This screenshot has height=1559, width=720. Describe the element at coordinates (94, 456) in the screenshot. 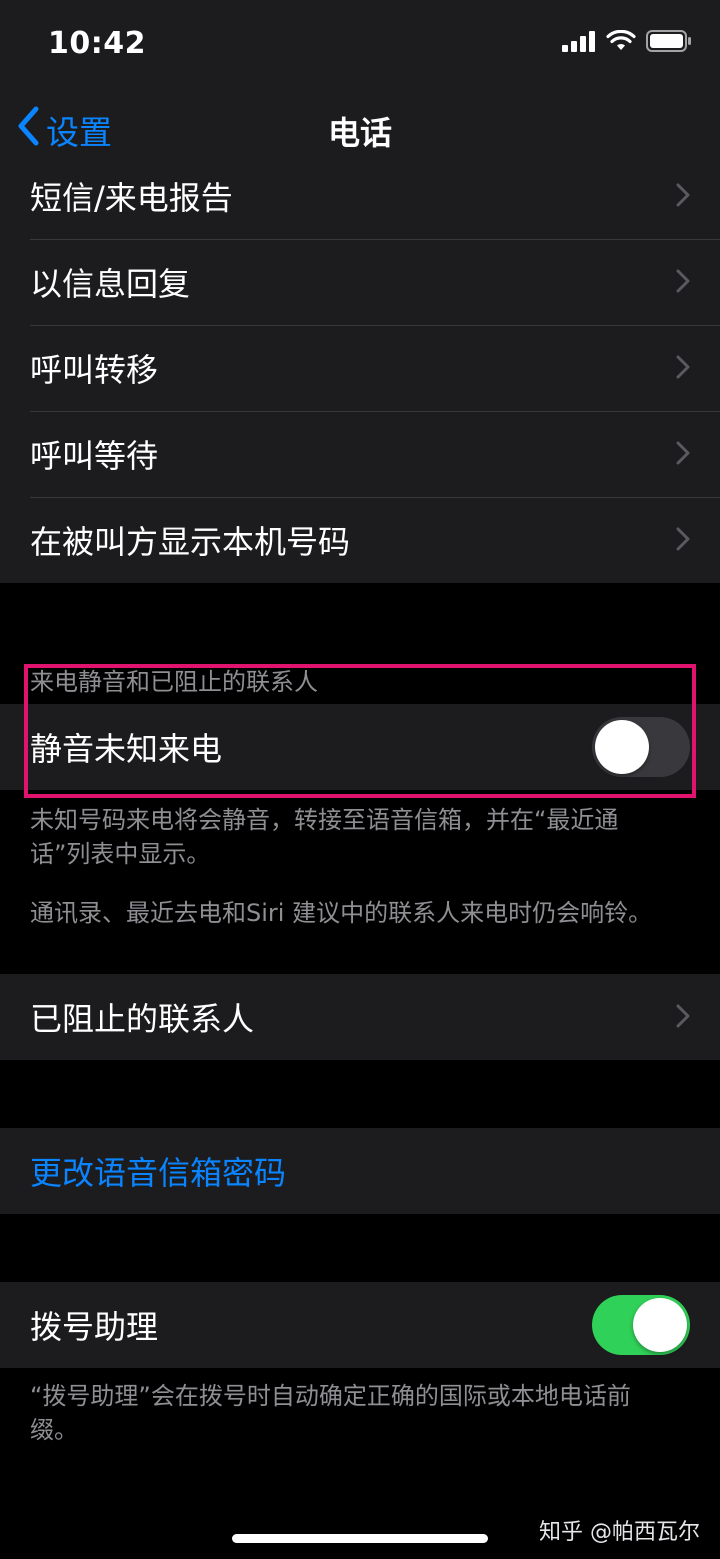

I see `row-label: 呼叫等待` at that location.